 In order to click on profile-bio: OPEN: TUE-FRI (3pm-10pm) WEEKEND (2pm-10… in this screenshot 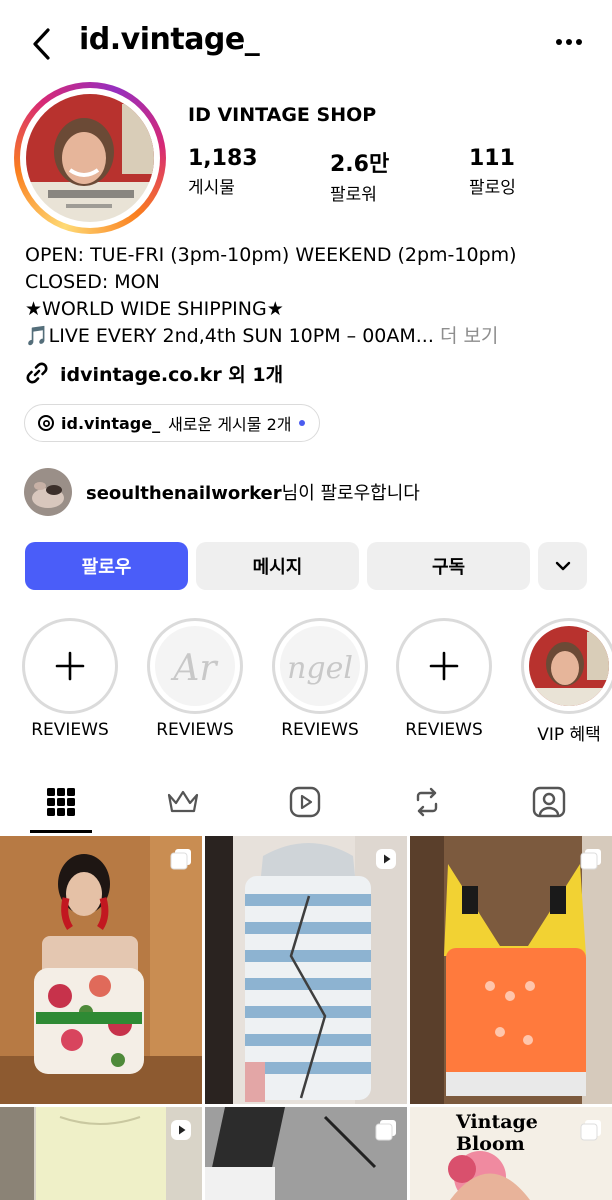, I will do `click(310, 296)`.